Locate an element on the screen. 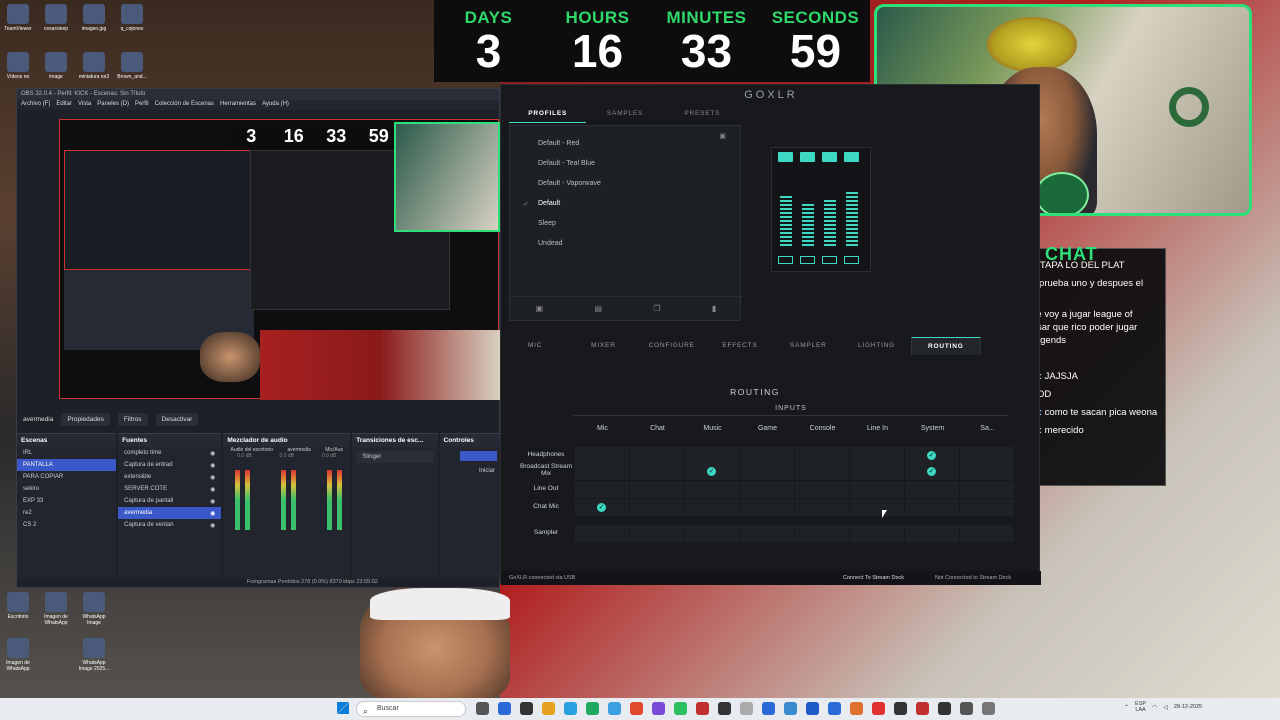 The image size is (1280, 720). goxlr-tab-presets: PRESETS is located at coordinates (702, 114).